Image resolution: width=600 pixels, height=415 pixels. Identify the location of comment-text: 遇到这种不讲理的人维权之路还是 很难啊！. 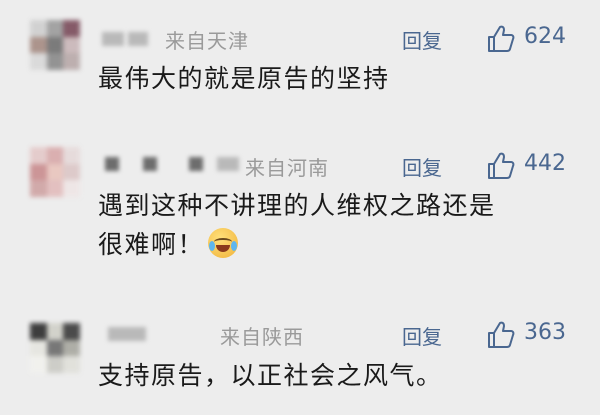
(297, 225).